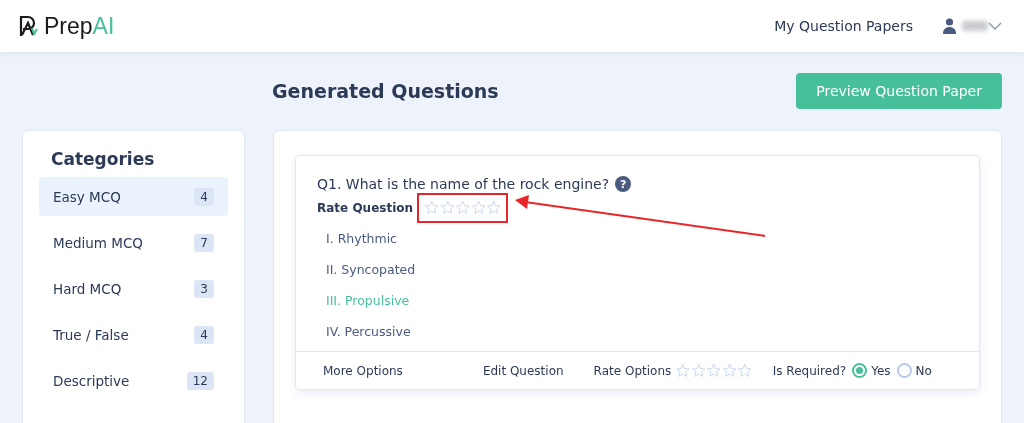  Describe the element at coordinates (385, 91) in the screenshot. I see `page-title: Generated Questions` at that location.